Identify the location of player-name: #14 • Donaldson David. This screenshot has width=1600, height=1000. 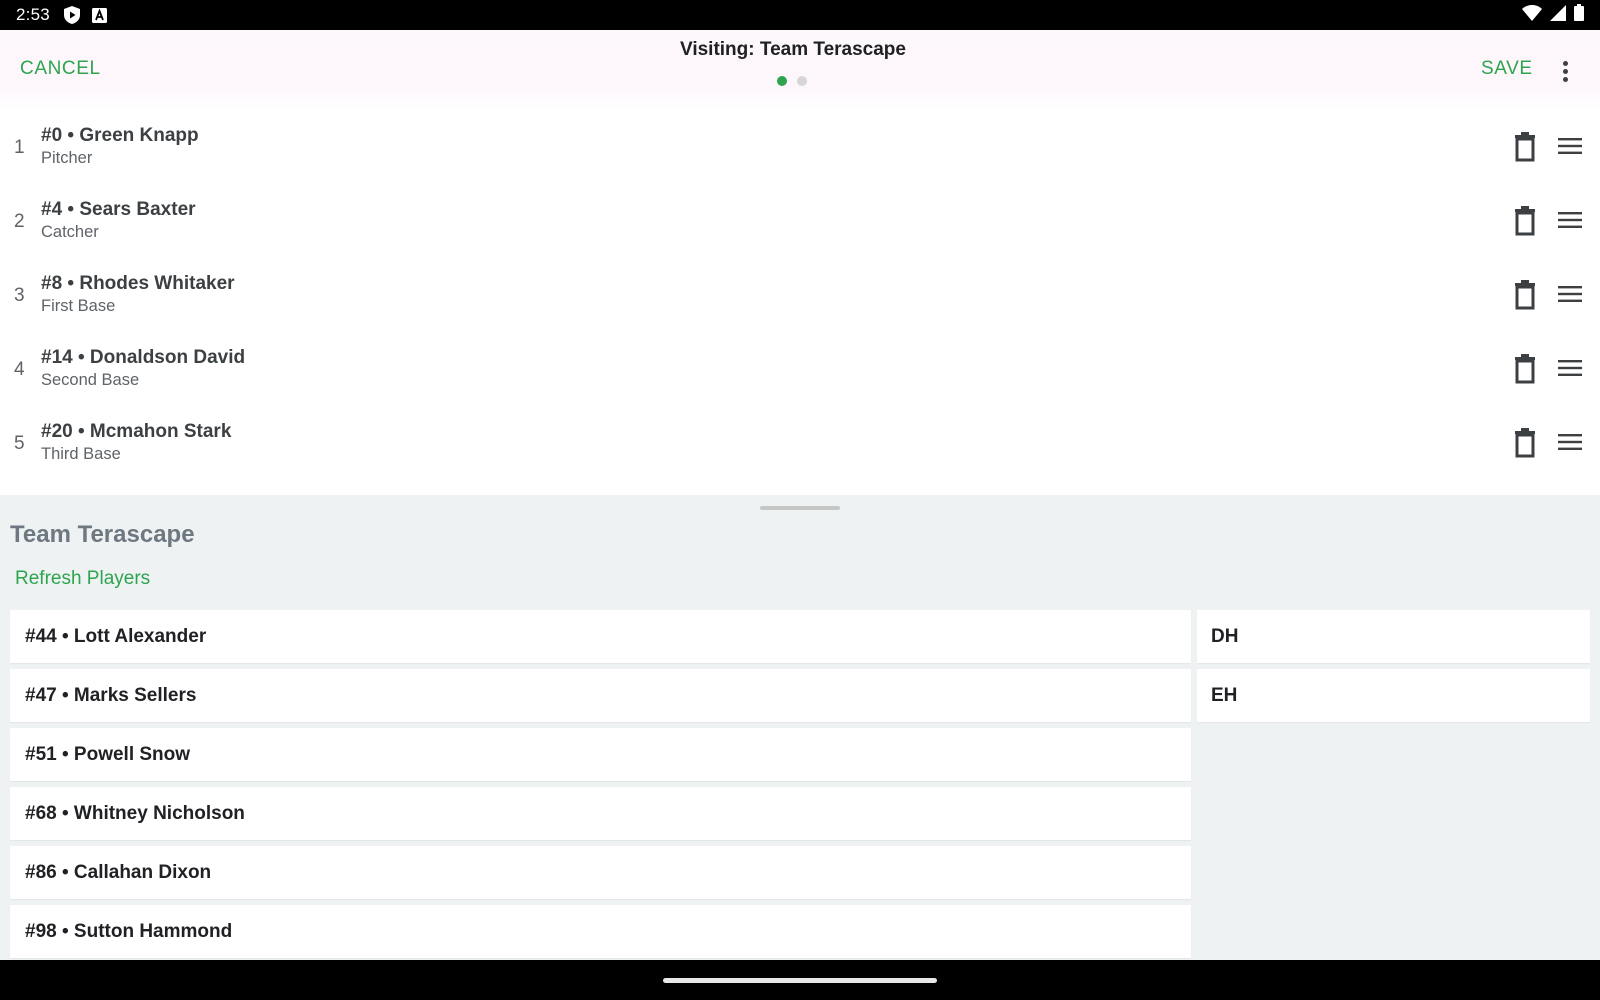
(143, 357).